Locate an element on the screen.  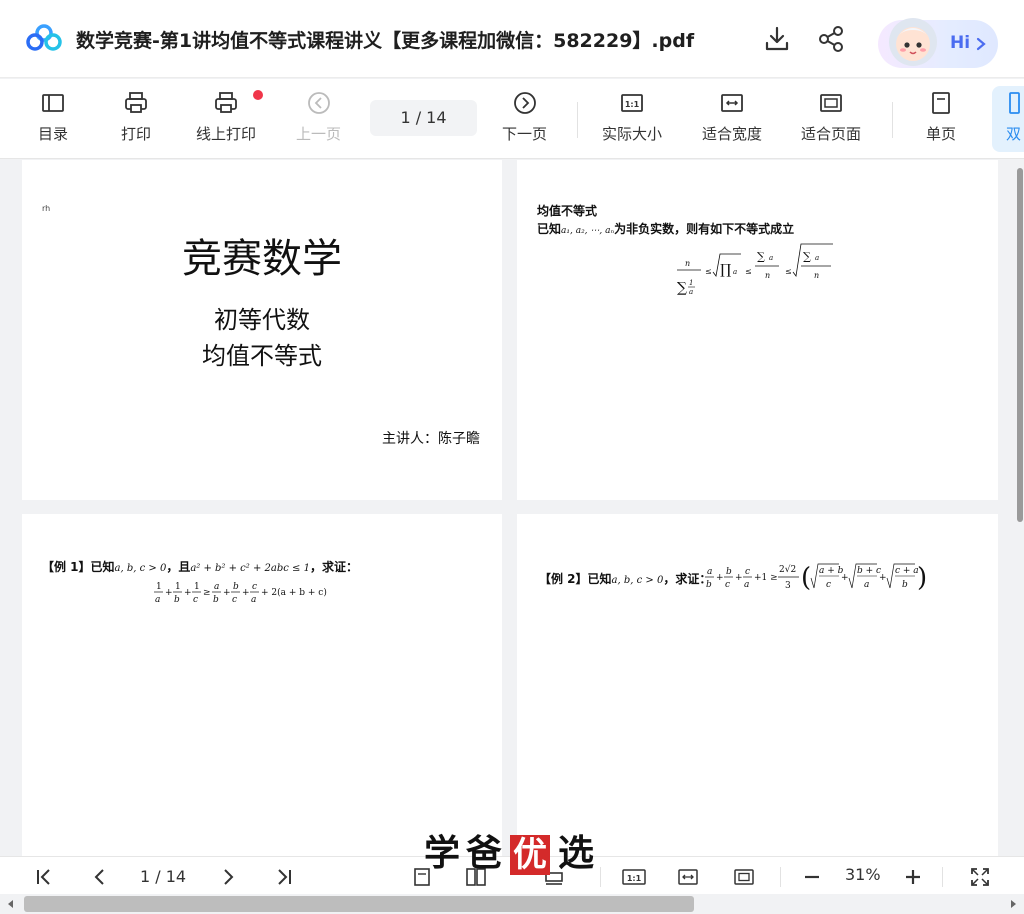
svg-text: n is located at coordinates (767, 275).